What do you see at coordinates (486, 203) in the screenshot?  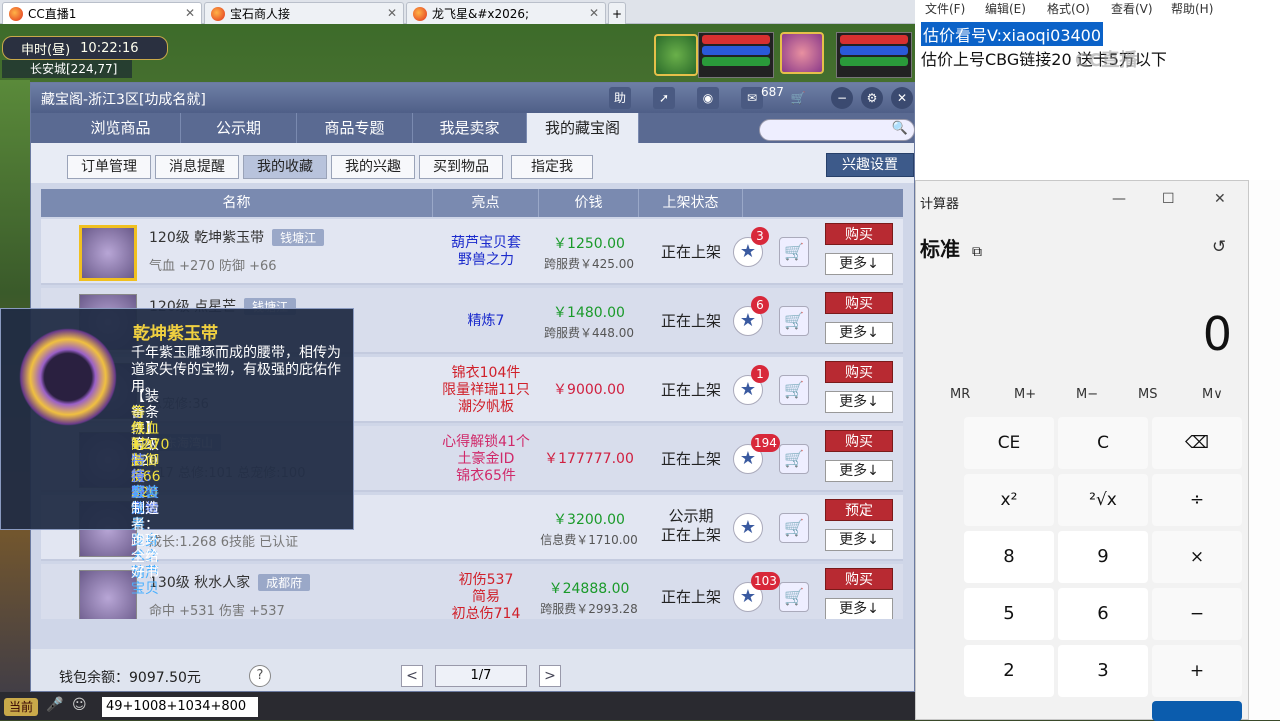 I see `col-highlight: 亮点` at bounding box center [486, 203].